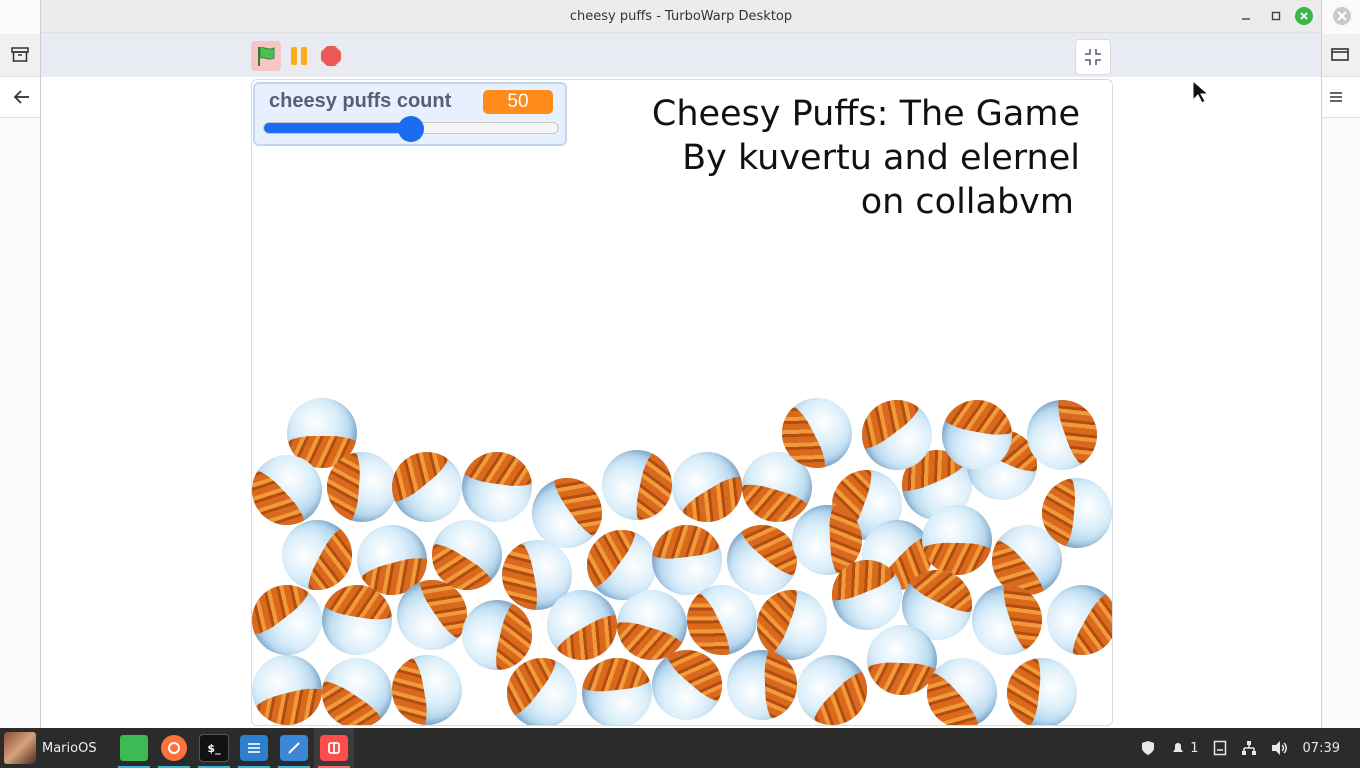  What do you see at coordinates (1342, 16) in the screenshot?
I see `close-icon` at bounding box center [1342, 16].